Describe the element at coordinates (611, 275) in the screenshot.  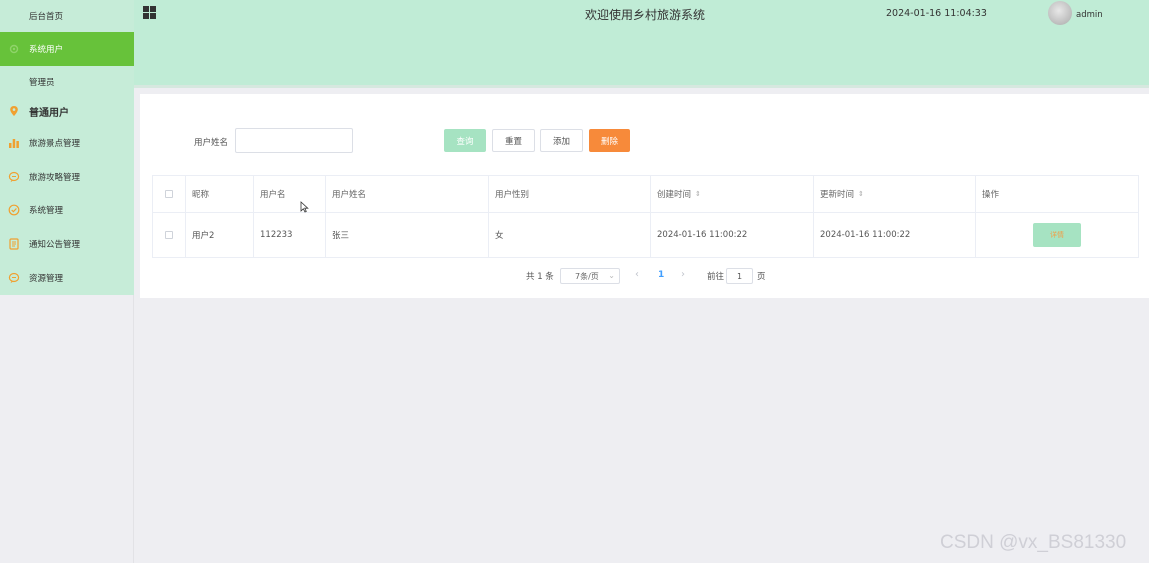
I see `chevron-down-icon: ⌄` at that location.